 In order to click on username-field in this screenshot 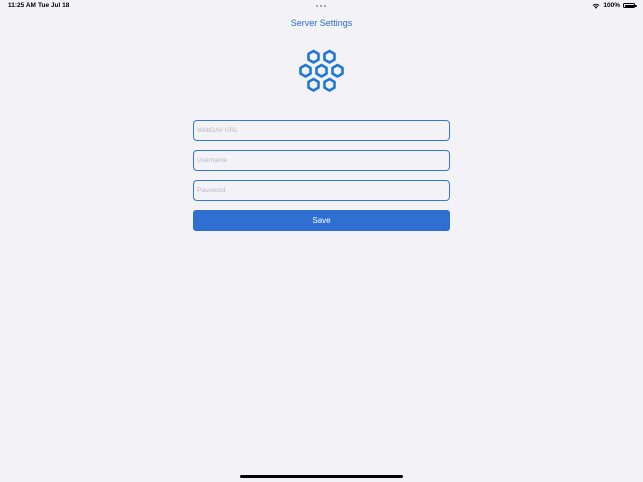, I will do `click(321, 160)`.